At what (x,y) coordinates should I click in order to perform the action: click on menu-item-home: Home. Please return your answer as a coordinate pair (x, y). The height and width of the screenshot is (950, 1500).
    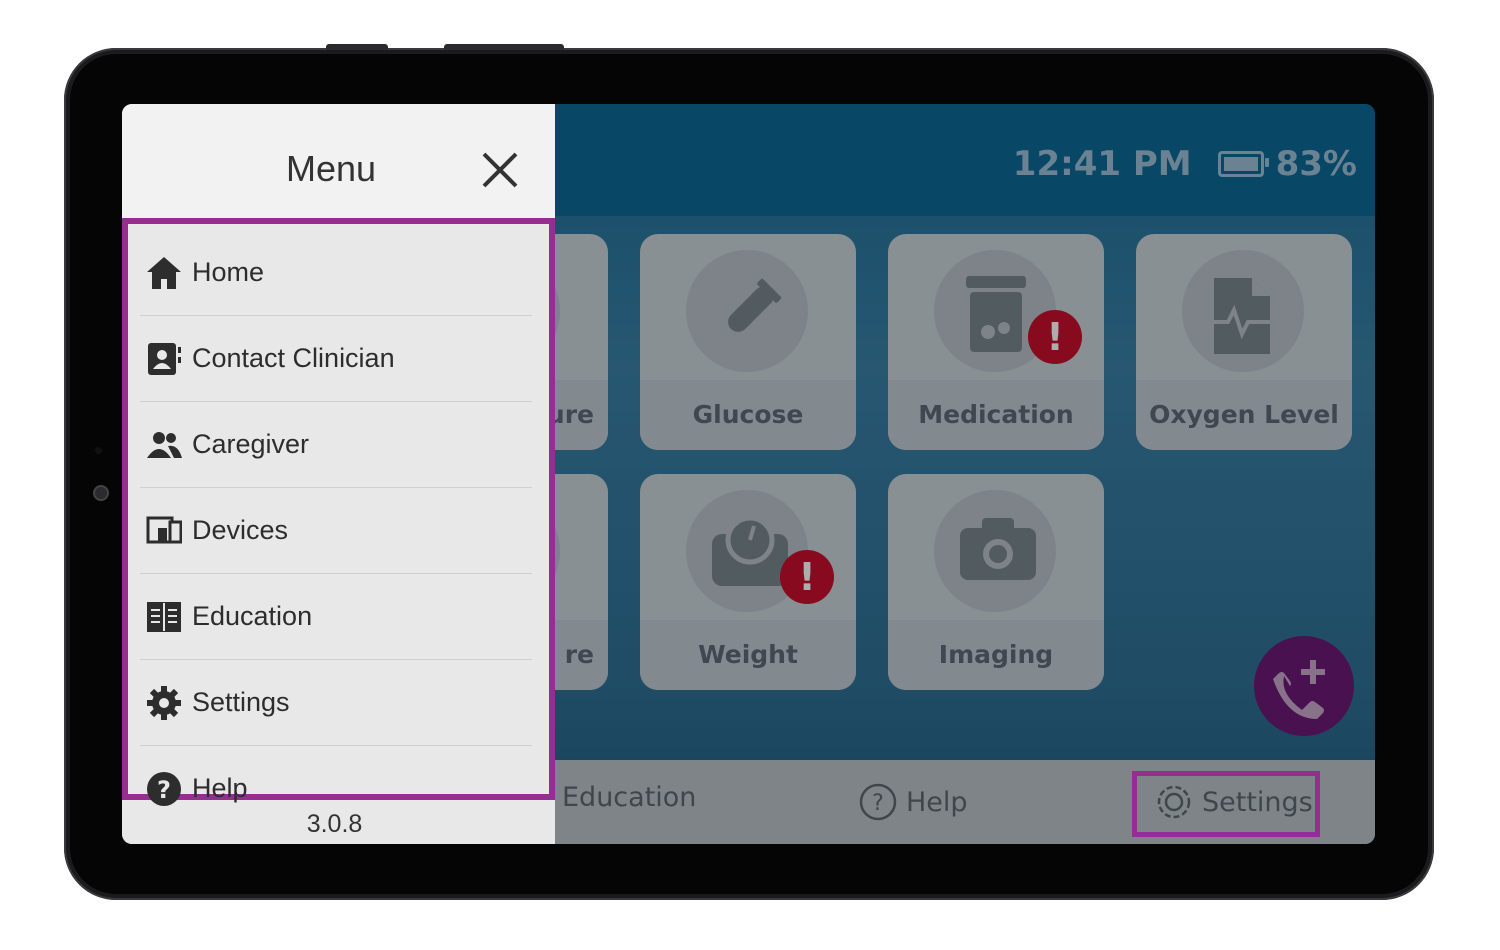
    Looking at the image, I should click on (336, 273).